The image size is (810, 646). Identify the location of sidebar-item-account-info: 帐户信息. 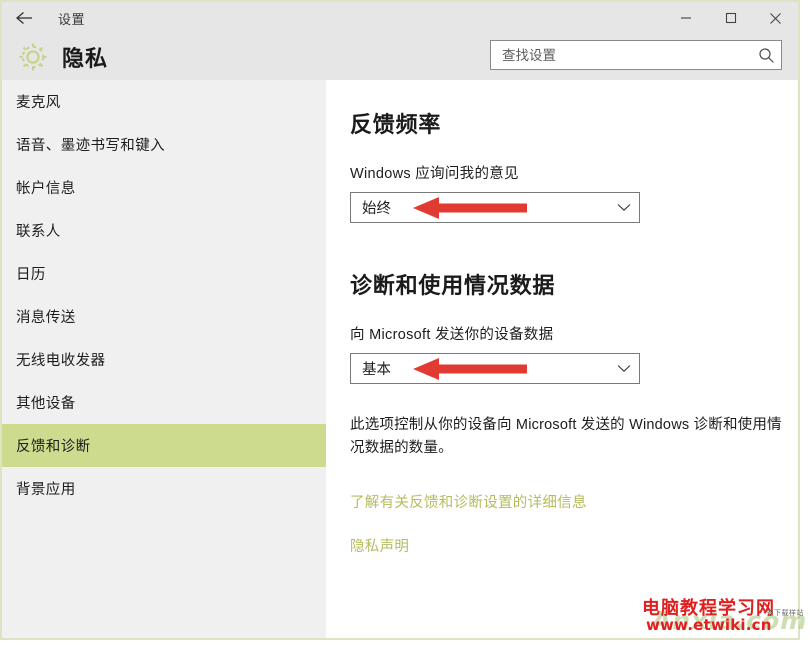
(164, 187).